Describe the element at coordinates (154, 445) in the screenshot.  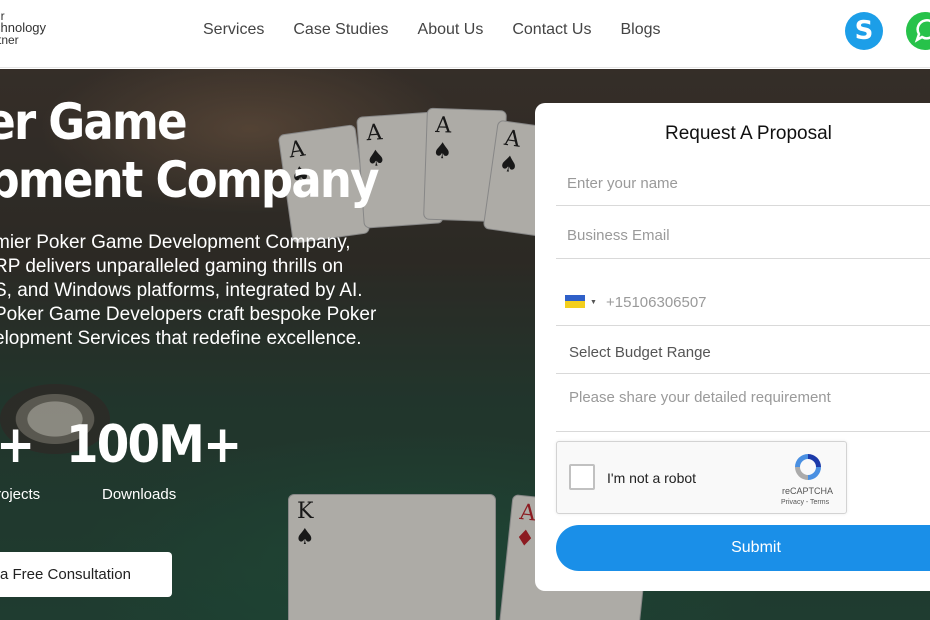
I see `stat-value: 100M+` at that location.